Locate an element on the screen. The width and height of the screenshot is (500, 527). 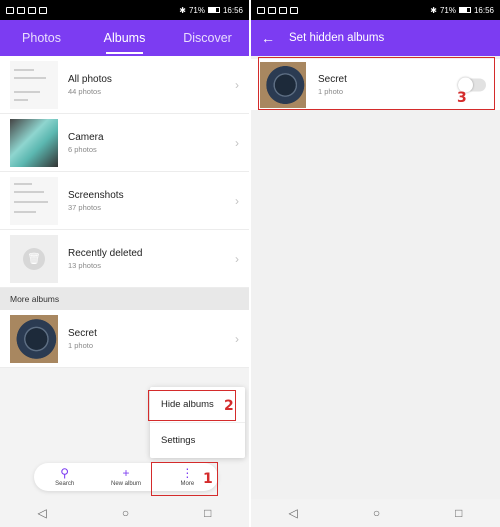
new-album-button: + New album is located at coordinates (125, 477).